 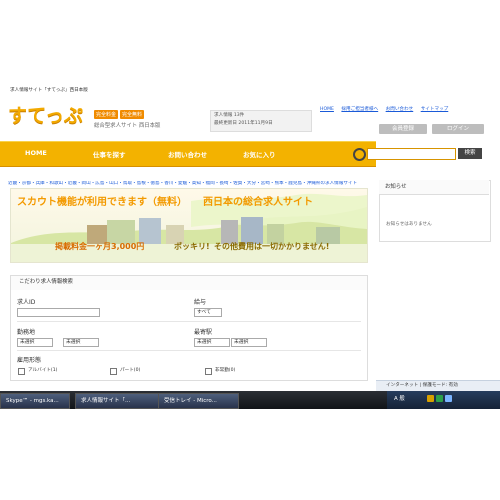 I want to click on search-form-title: こだわり求人情報検索, so click(x=46, y=282).